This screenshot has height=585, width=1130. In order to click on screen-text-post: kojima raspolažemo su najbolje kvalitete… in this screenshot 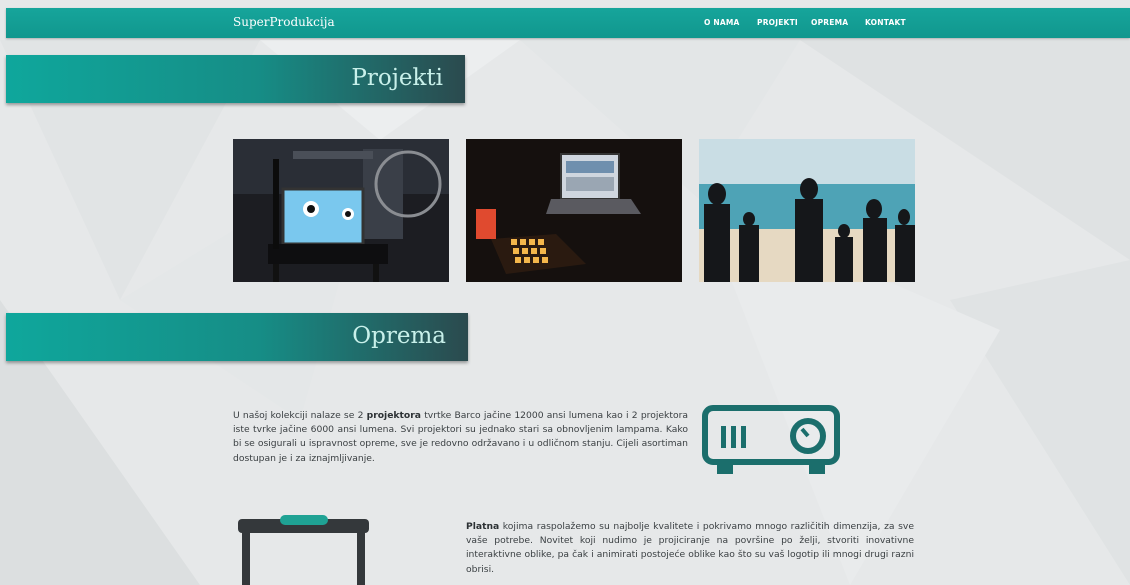, I will do `click(690, 548)`.